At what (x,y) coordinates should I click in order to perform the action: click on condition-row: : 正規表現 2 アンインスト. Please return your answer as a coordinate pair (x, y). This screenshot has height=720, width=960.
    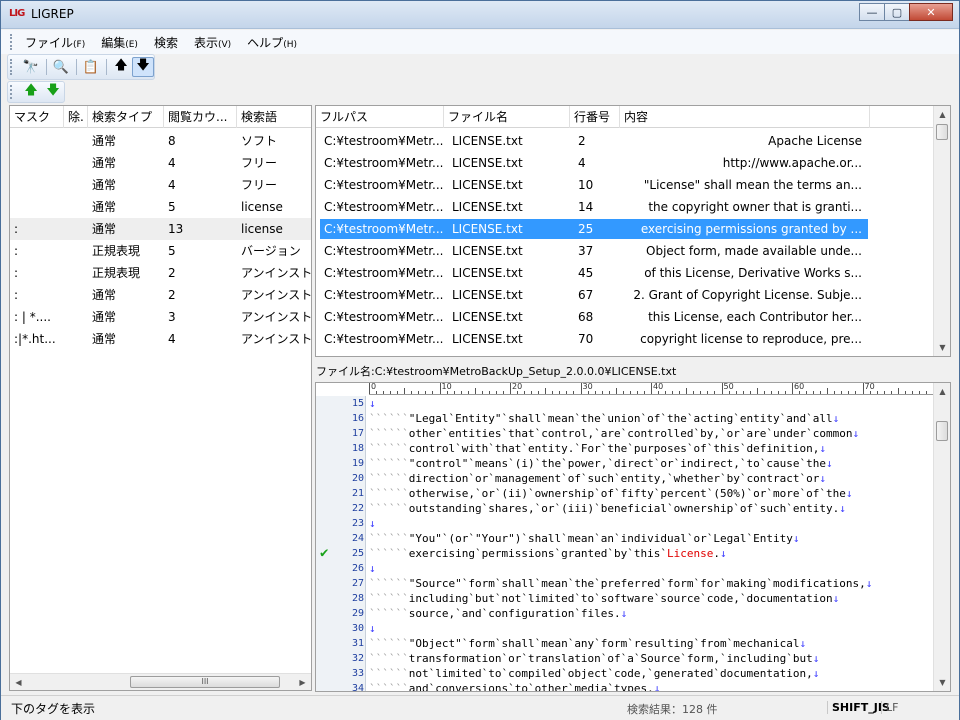
    Looking at the image, I should click on (160, 273).